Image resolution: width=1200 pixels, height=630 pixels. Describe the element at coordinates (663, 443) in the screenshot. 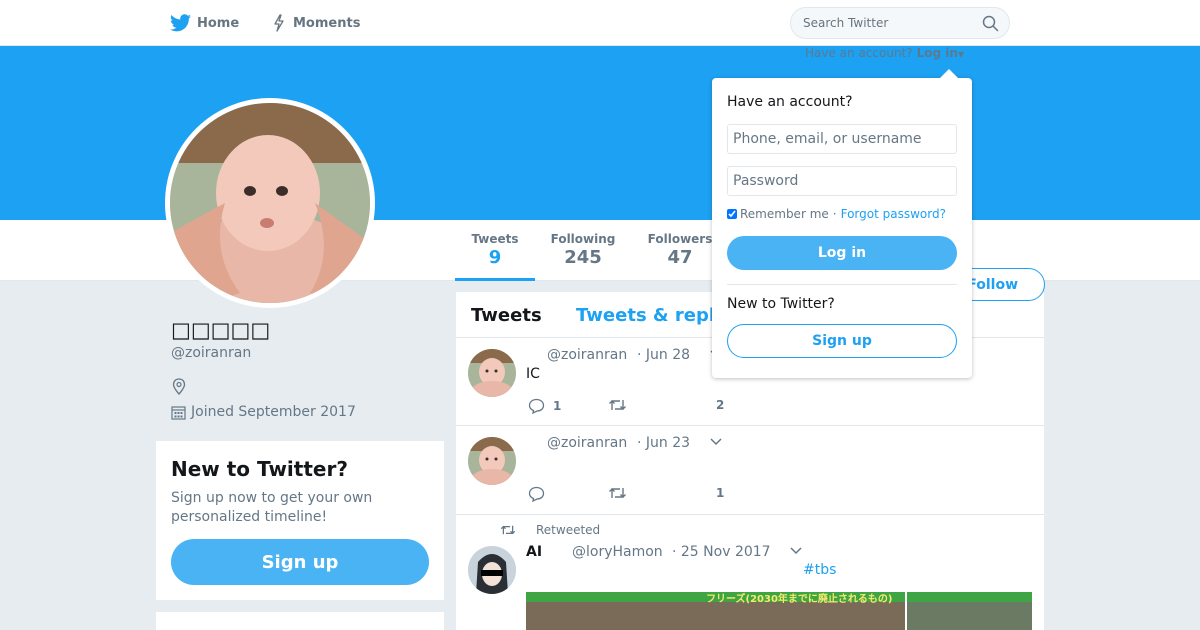

I see `tweet-date: · Jun 23` at that location.